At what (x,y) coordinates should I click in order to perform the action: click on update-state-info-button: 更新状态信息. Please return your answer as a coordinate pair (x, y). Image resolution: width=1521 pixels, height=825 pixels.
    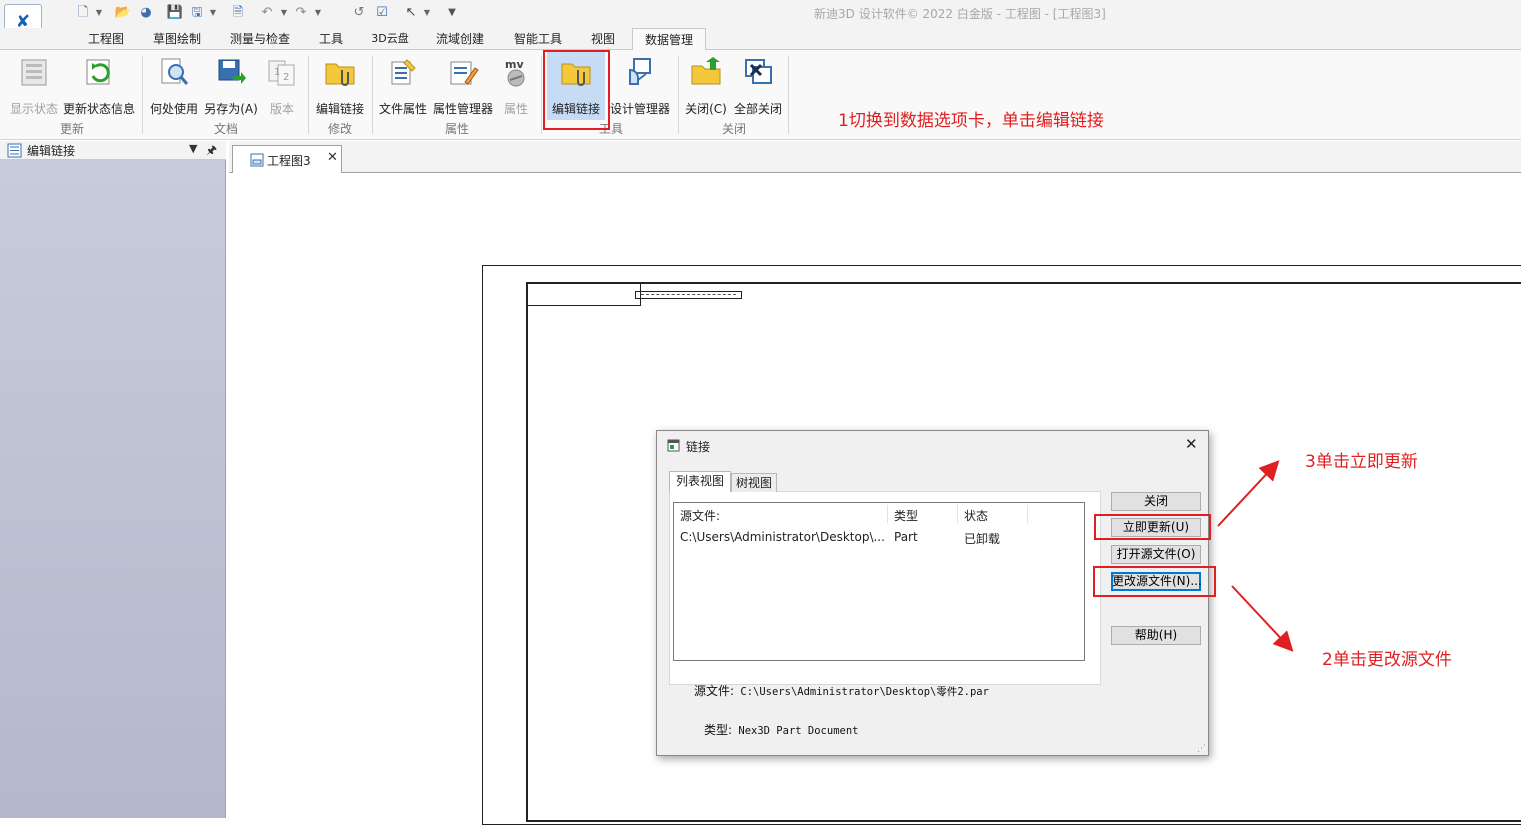
    Looking at the image, I should click on (99, 87).